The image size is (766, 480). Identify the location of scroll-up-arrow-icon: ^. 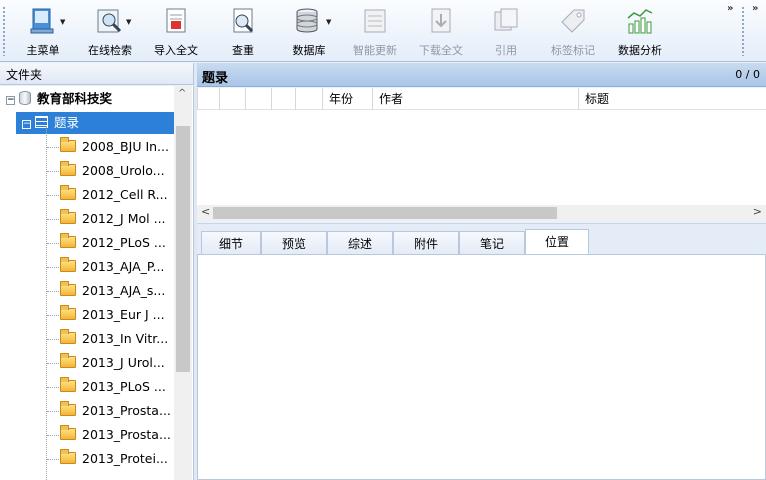
(182, 93).